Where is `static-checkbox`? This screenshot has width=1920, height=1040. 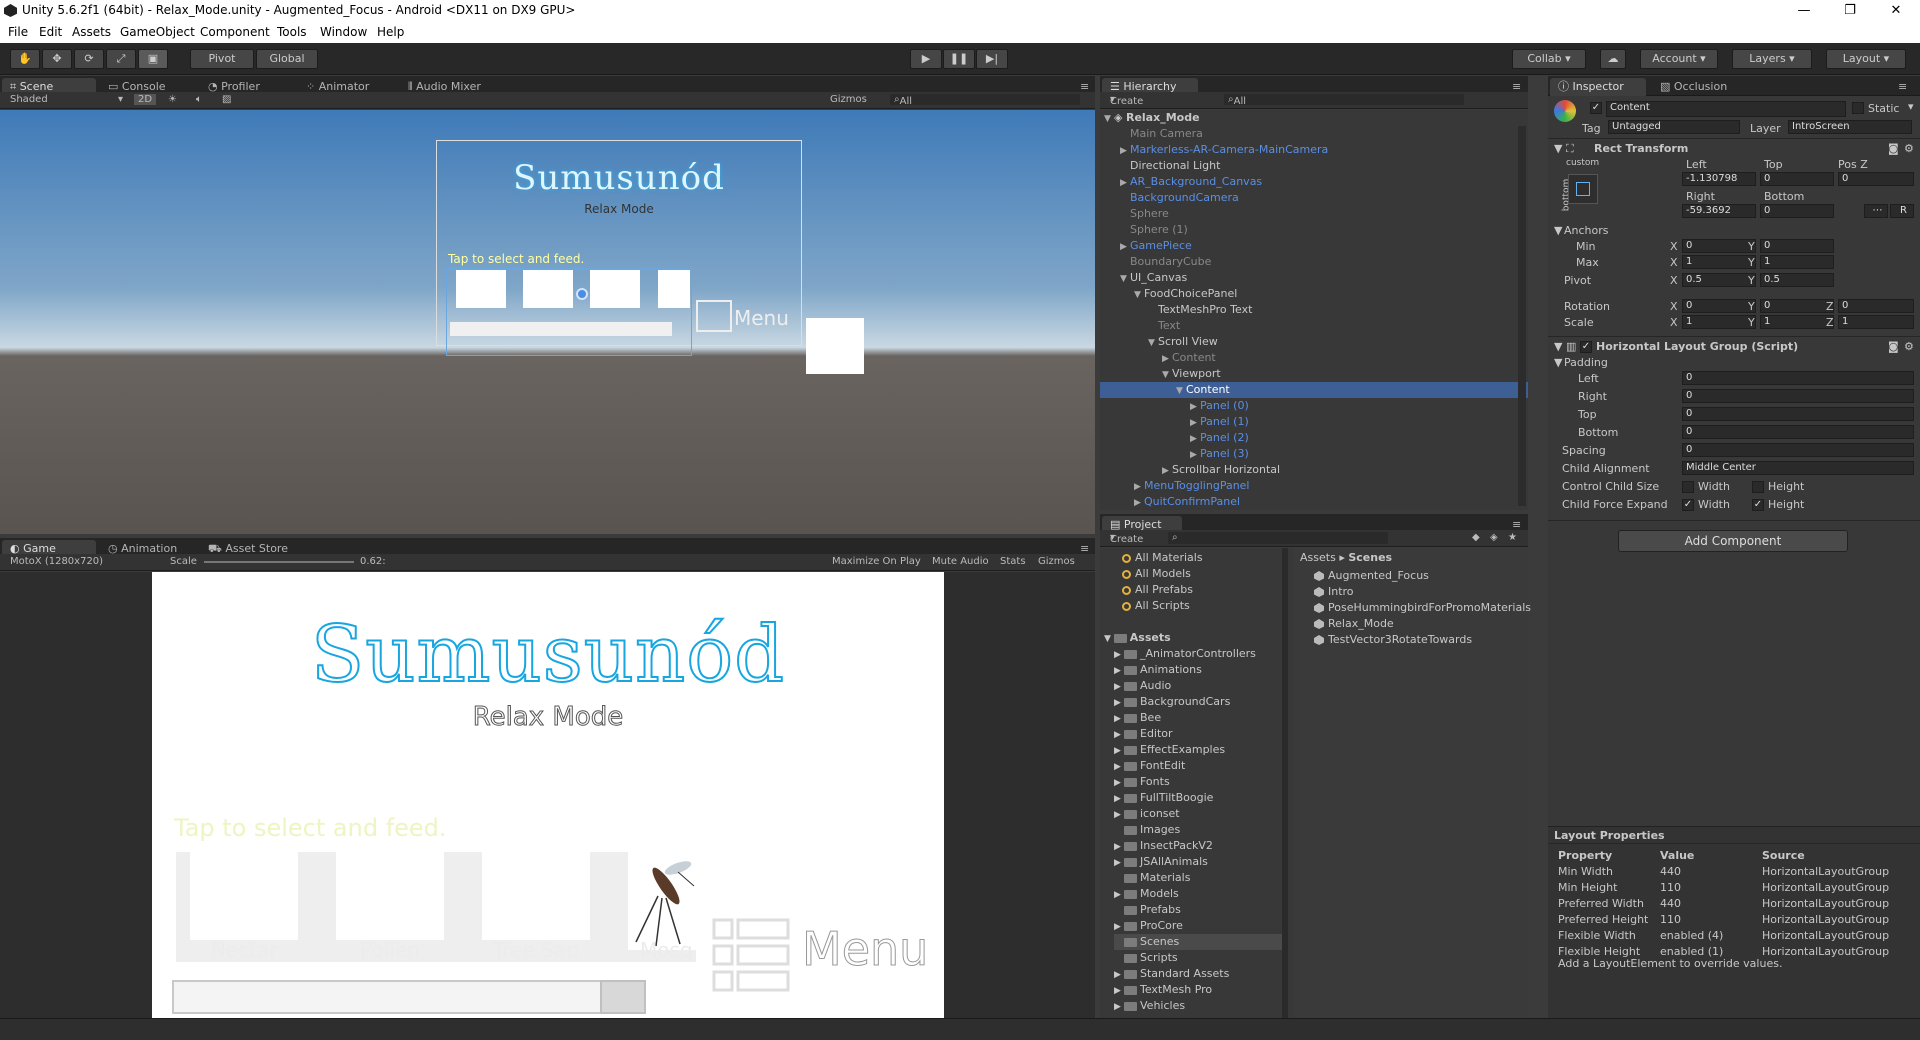 static-checkbox is located at coordinates (1858, 108).